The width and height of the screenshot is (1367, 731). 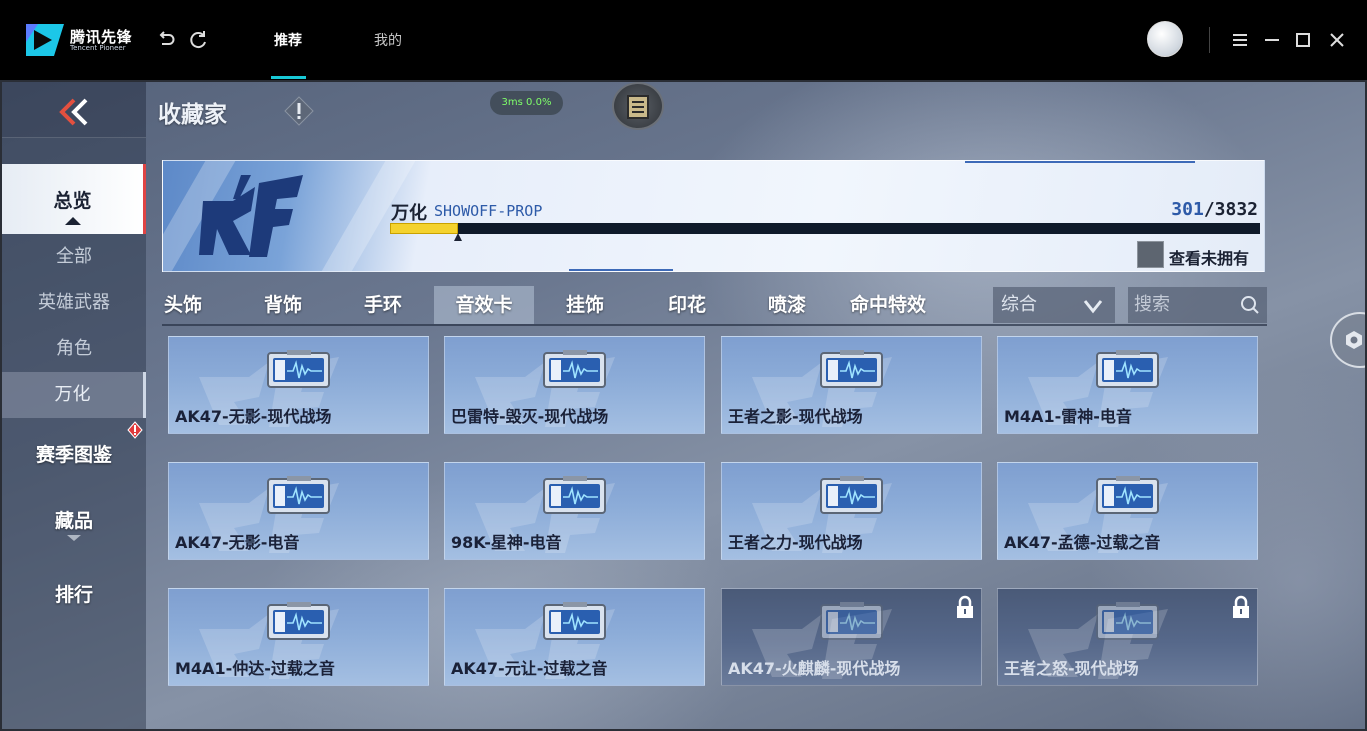 What do you see at coordinates (1197, 305) in the screenshot?
I see `search-input: 搜索` at bounding box center [1197, 305].